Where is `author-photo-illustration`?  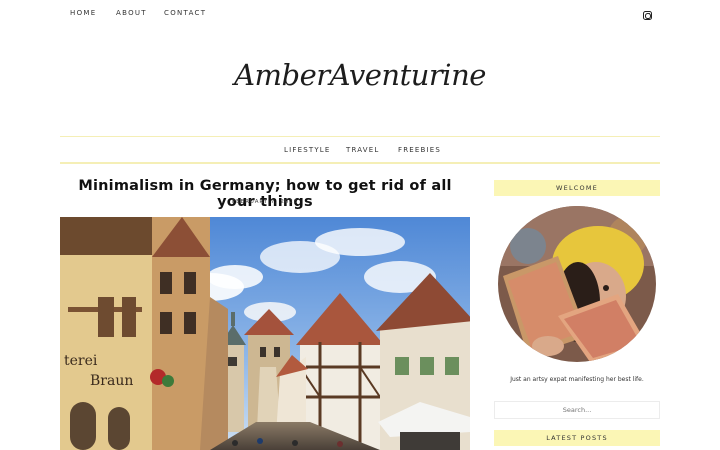
author-photo-illustration is located at coordinates (577, 284).